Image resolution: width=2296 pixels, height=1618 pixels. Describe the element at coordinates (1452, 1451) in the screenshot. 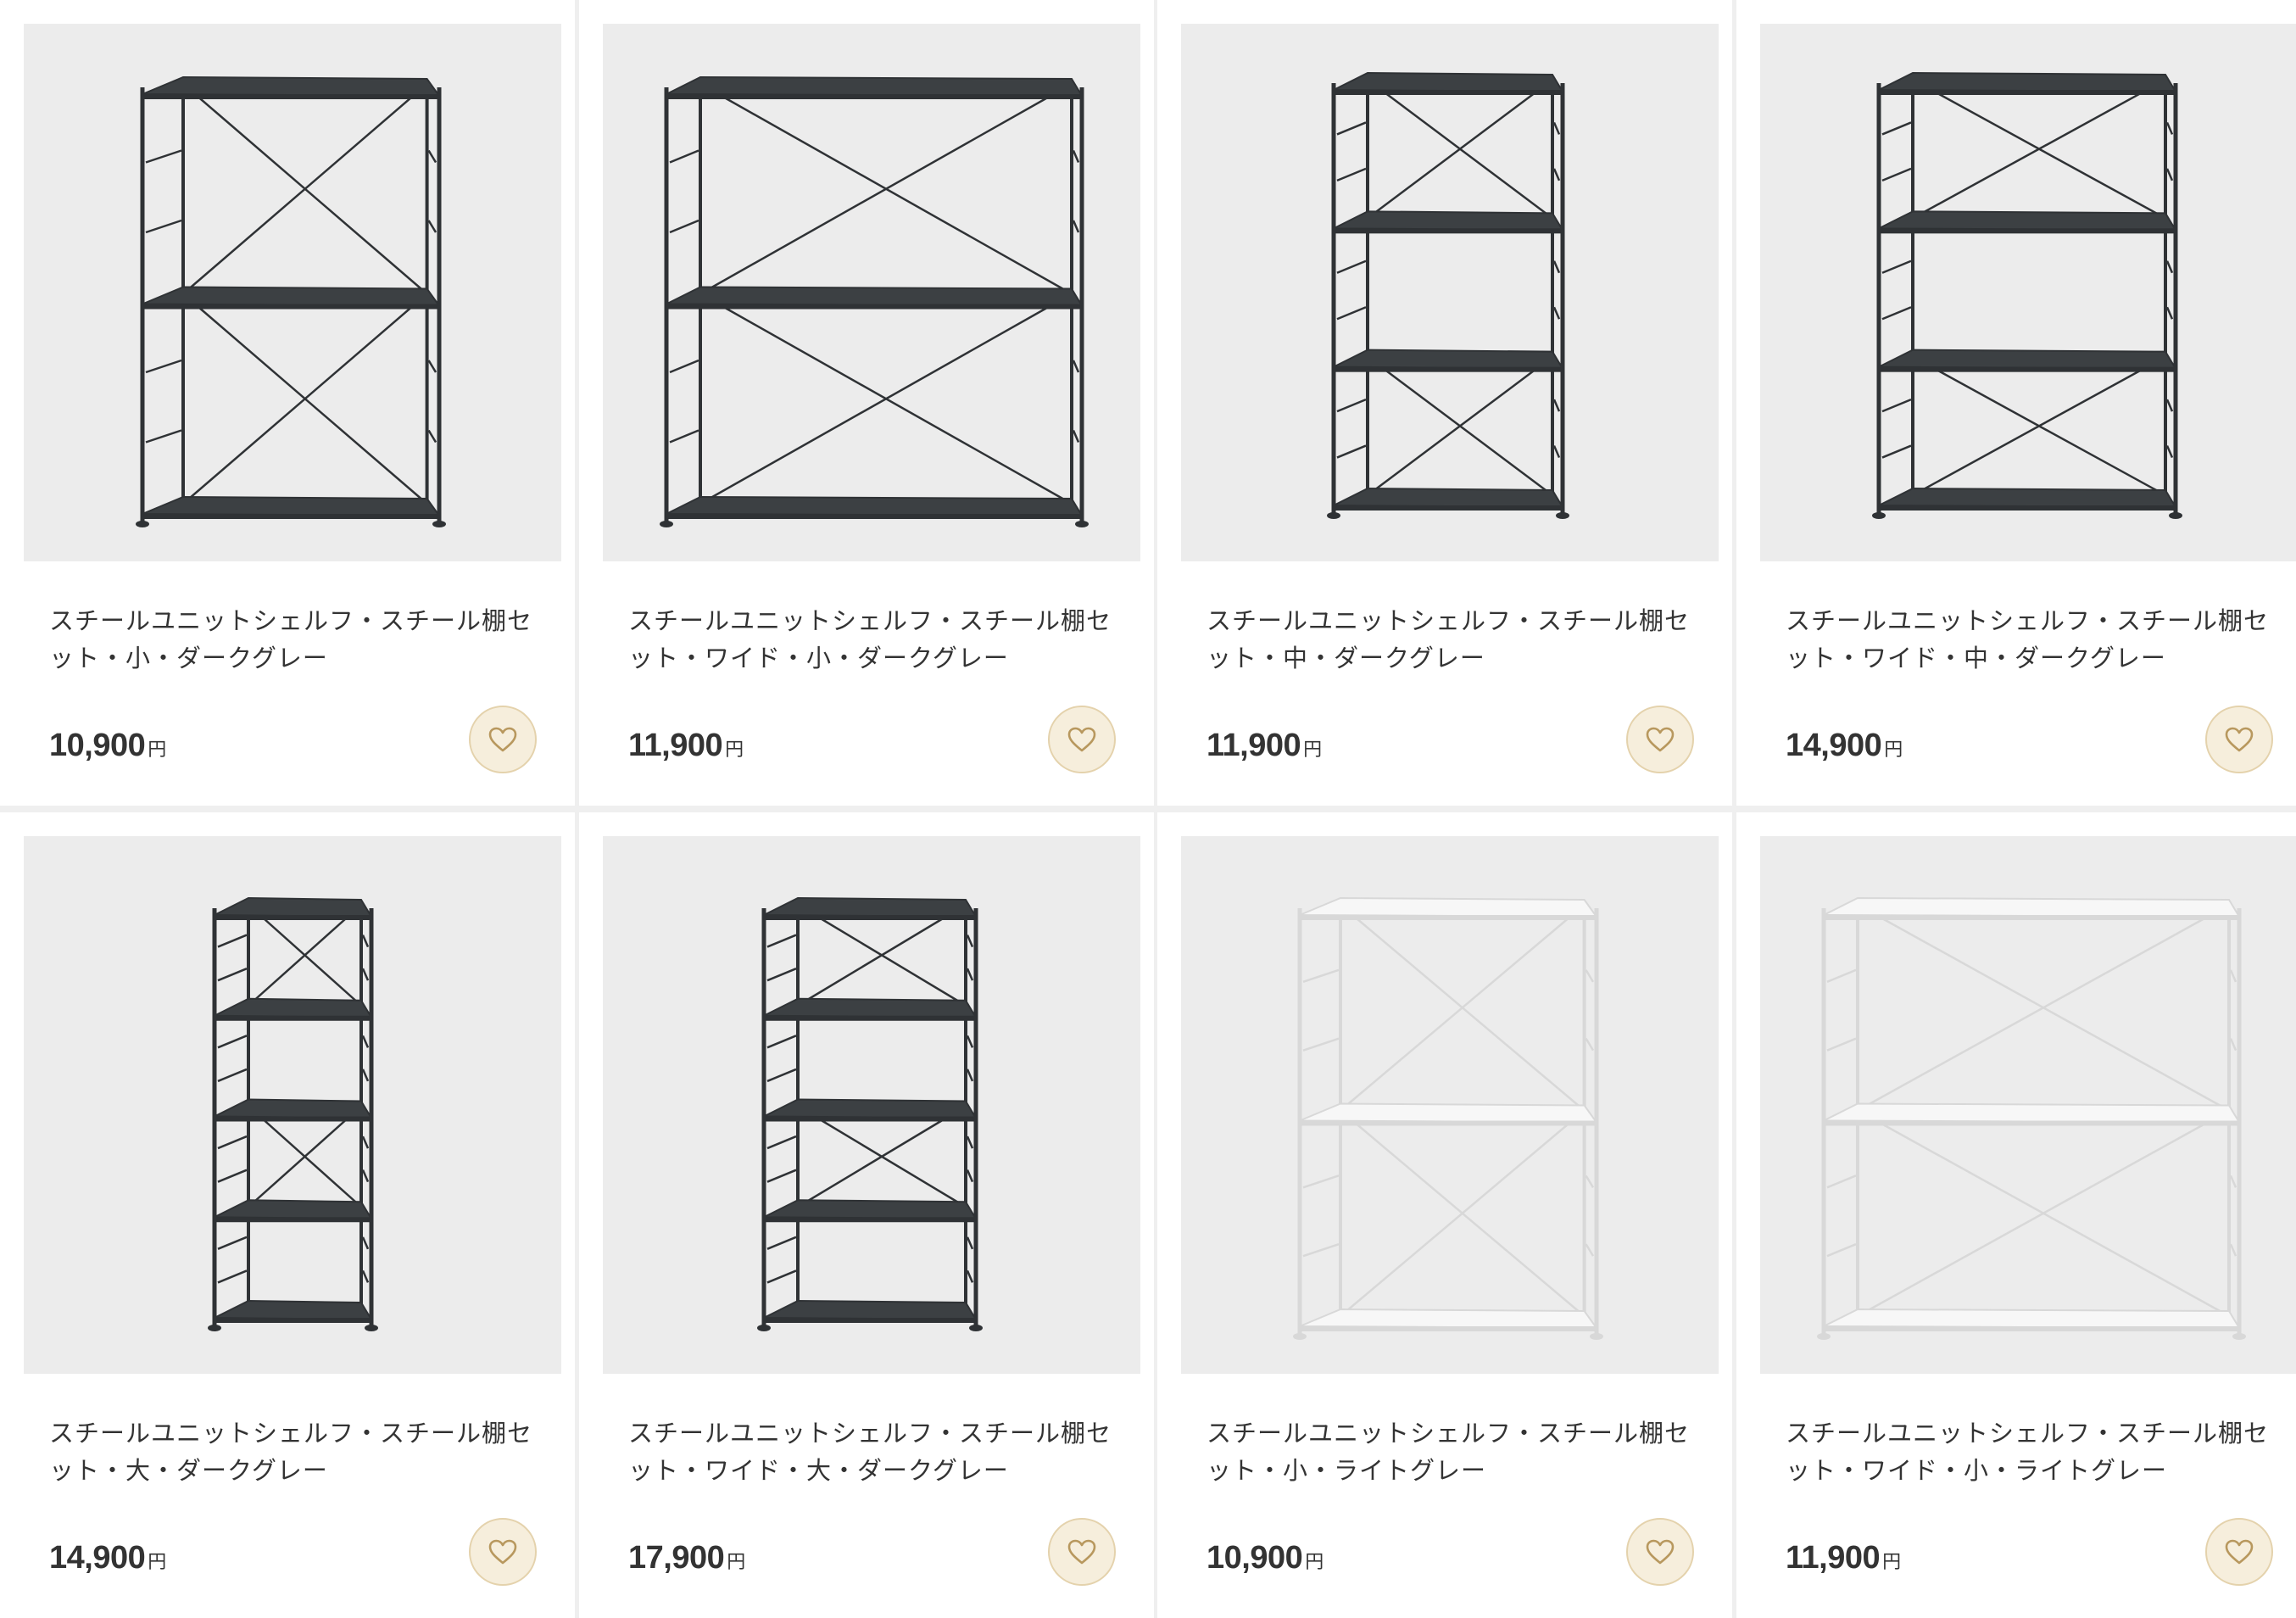

I see `product-name: スチールユニットシェルフ・スチール棚セット・小・ライトグレー` at that location.